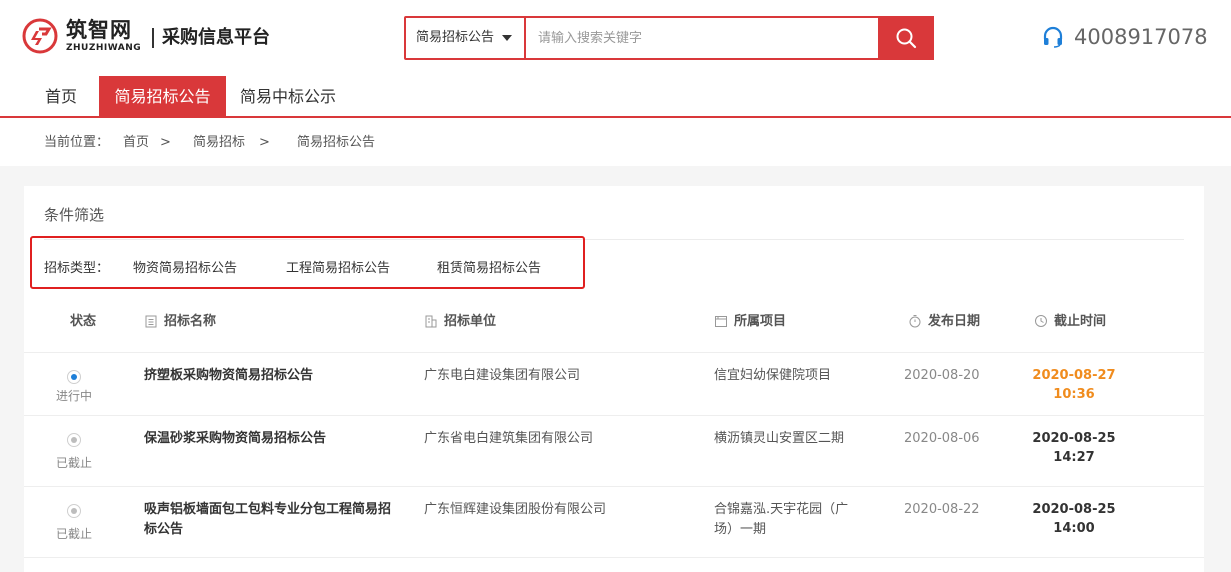 The image size is (1231, 572). I want to click on tender-name-link: 挤塑板采购物资简易招标公告, so click(269, 376).